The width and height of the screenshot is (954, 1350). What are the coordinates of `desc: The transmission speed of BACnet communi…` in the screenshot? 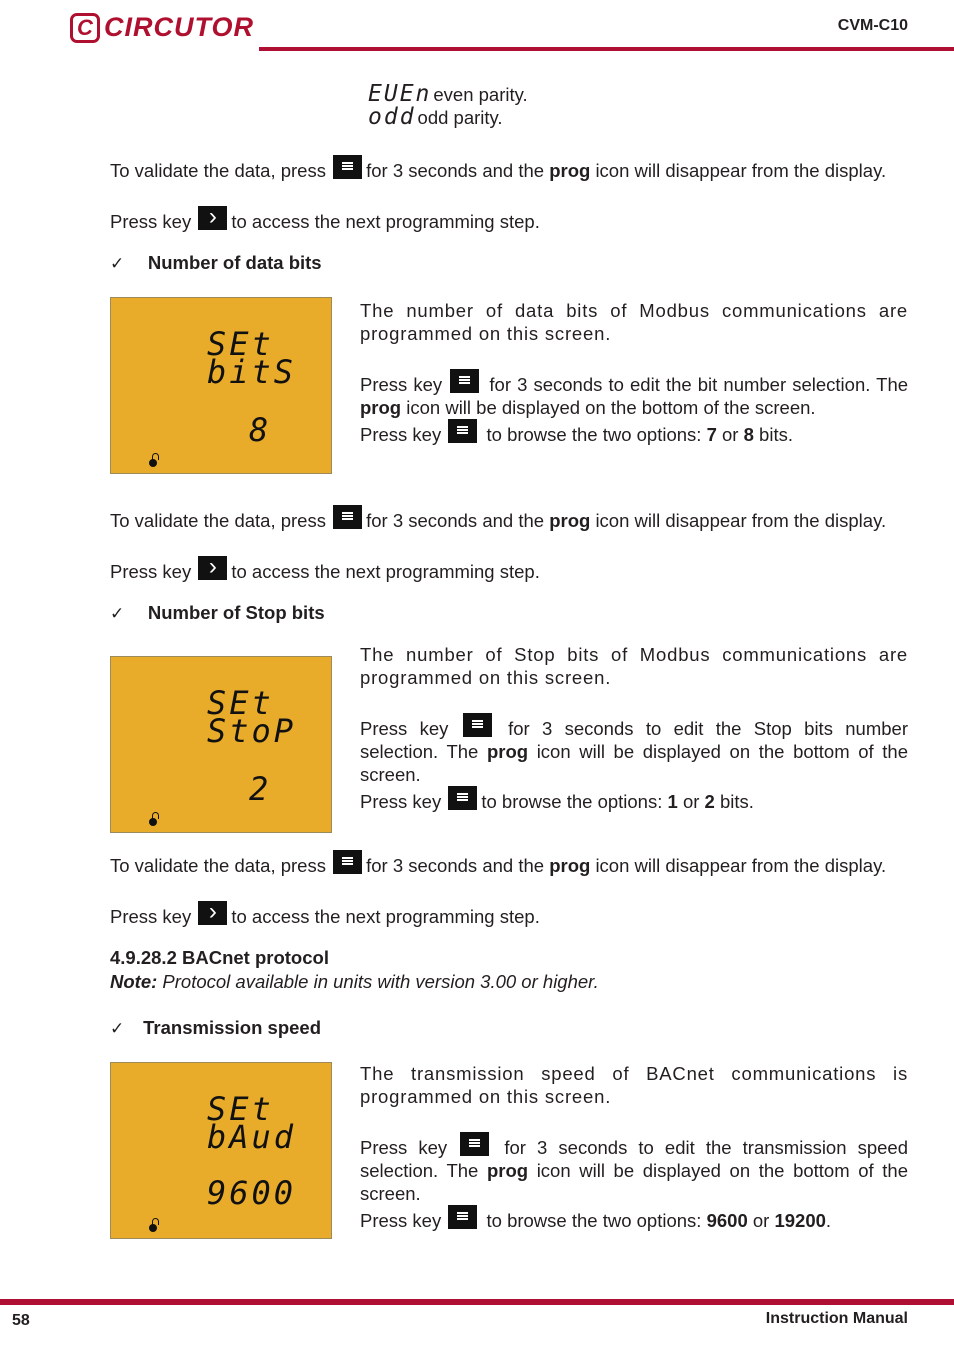 It's located at (634, 1085).